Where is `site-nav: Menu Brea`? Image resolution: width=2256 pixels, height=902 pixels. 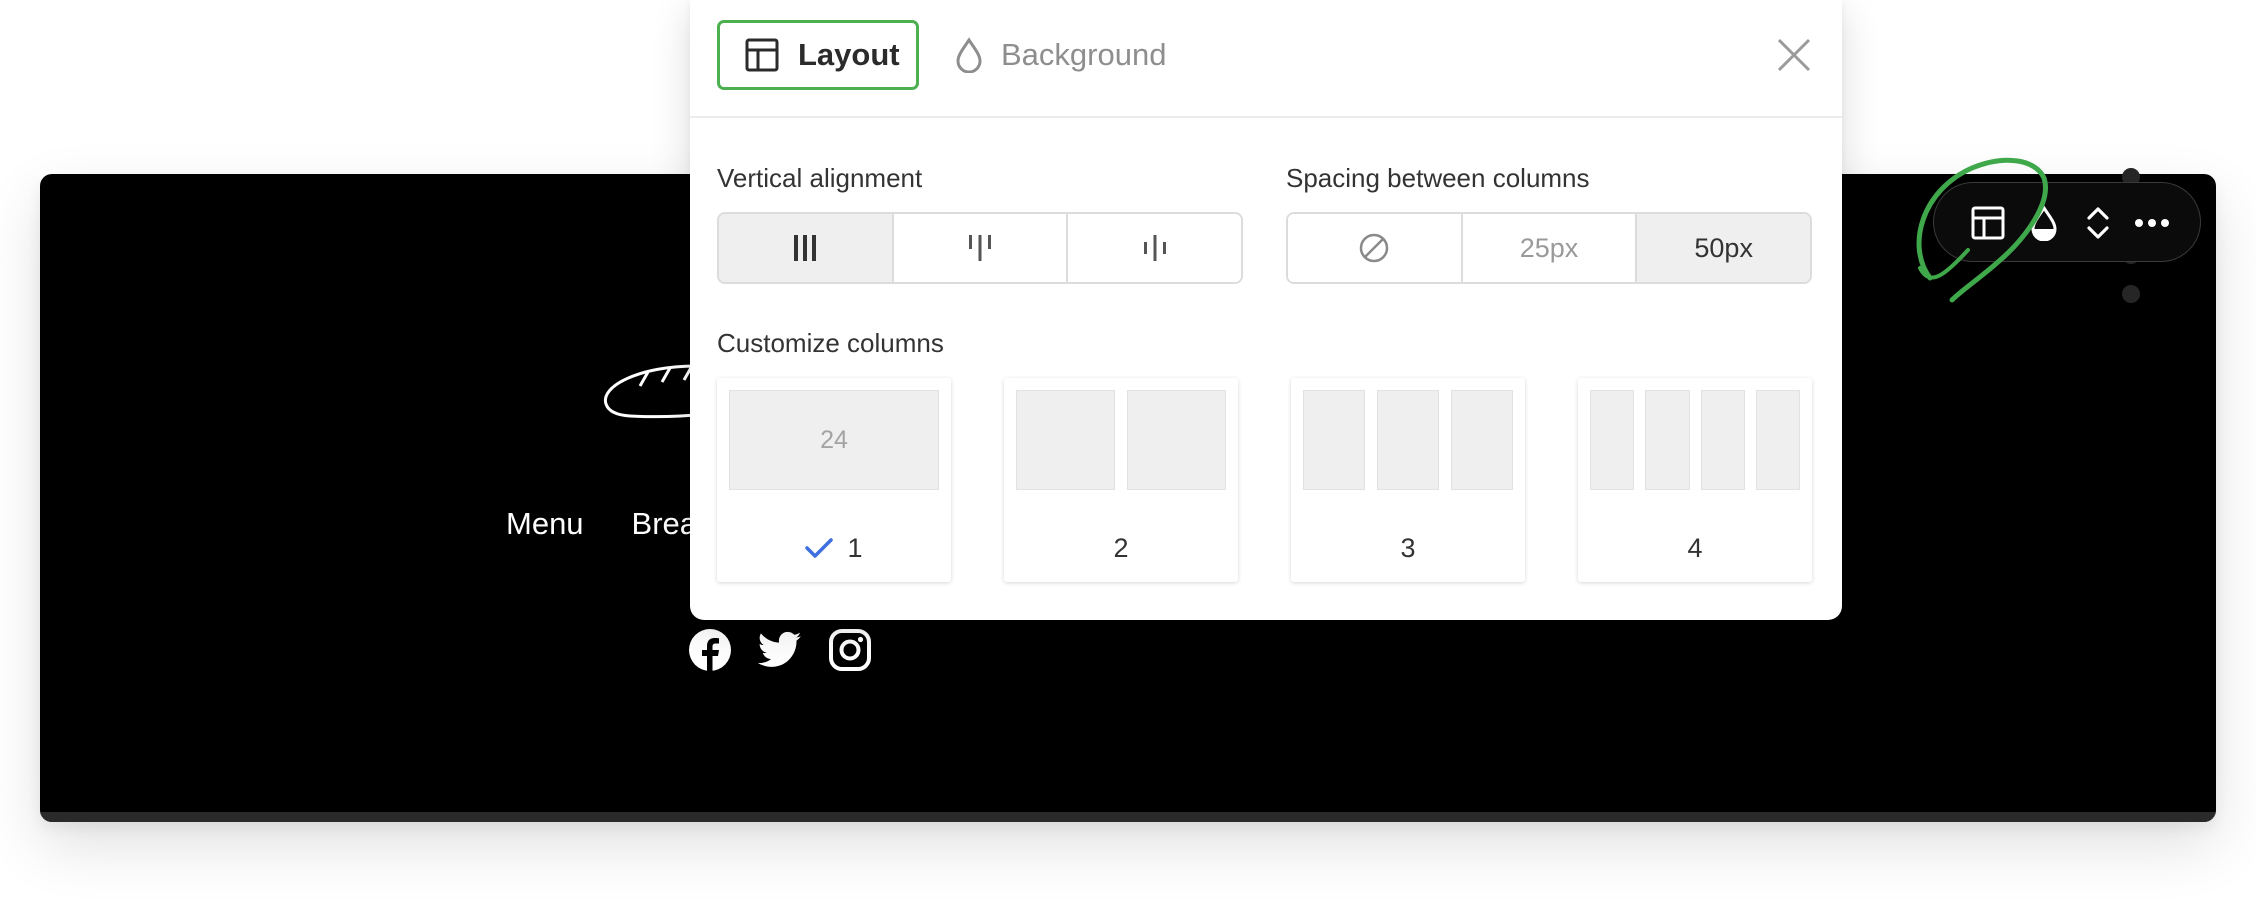
site-nav: Menu Brea is located at coordinates (601, 524).